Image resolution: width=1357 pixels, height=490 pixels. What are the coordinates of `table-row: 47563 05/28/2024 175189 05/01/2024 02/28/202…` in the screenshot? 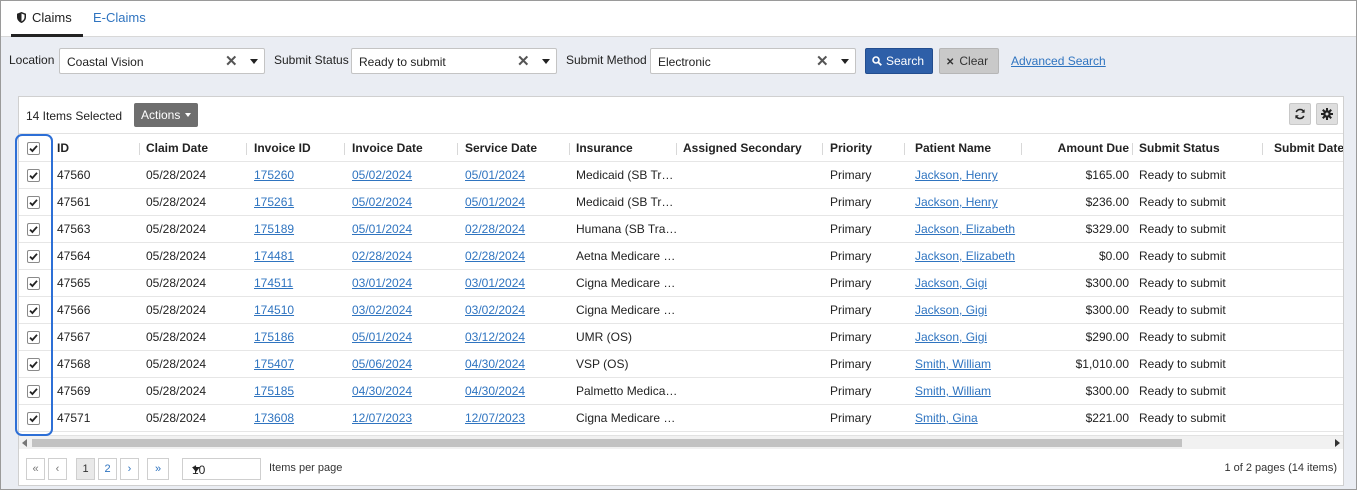 It's located at (681, 229).